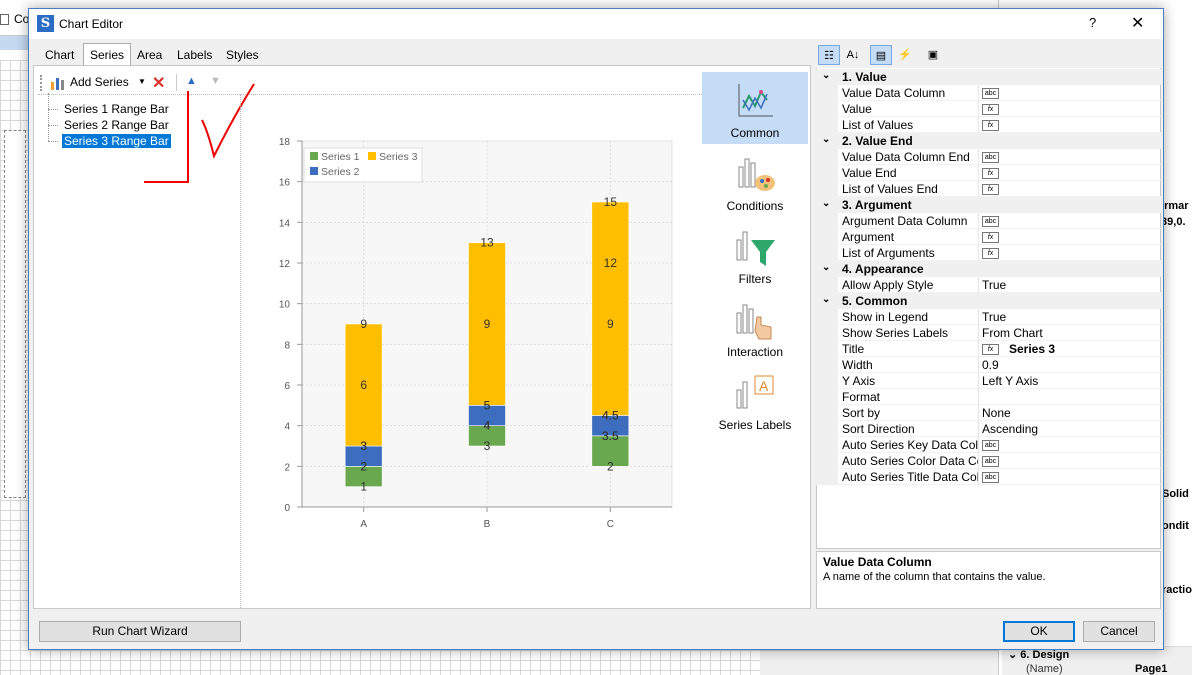 This screenshot has height=675, width=1192. Describe the element at coordinates (755, 108) in the screenshot. I see `nav-common: Common` at that location.